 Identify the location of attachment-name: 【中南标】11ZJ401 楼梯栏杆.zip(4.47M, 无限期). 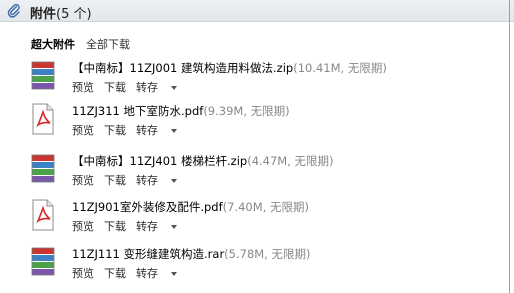
(203, 161).